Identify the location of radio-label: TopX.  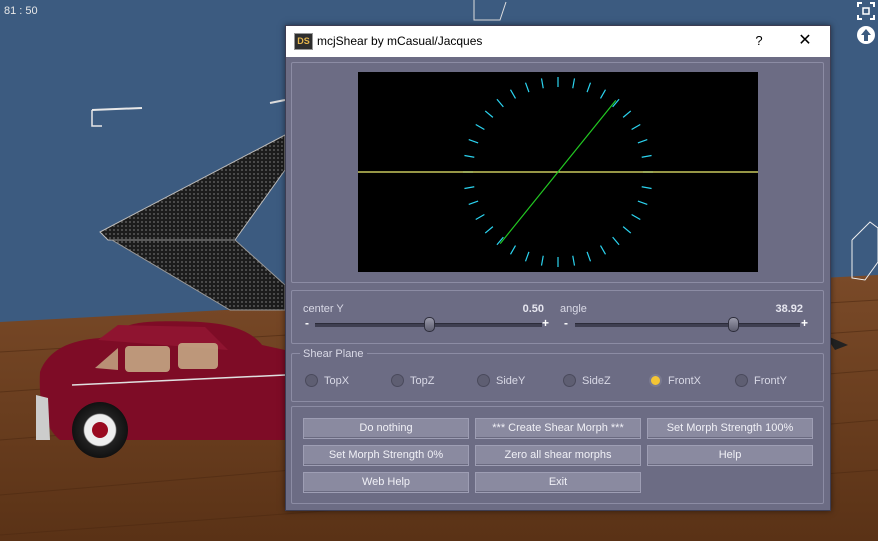
(337, 381).